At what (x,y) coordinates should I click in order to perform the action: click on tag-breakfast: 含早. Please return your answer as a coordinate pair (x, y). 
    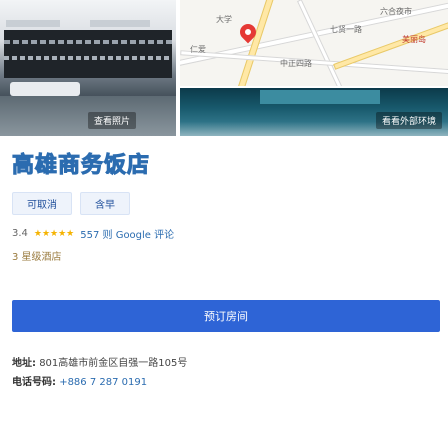
    Looking at the image, I should click on (105, 203).